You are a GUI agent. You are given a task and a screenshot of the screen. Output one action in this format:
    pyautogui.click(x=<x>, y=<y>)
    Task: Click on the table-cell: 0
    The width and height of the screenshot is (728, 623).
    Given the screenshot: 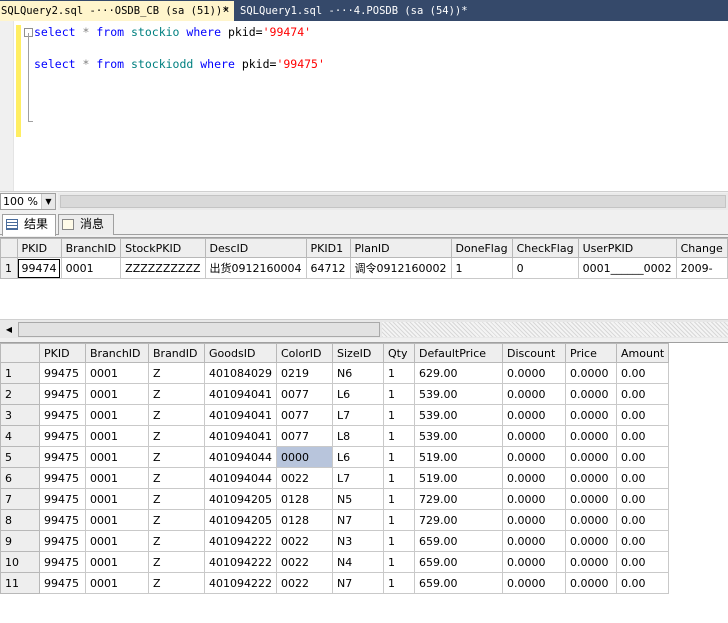 What is the action you would take?
    pyautogui.click(x=545, y=268)
    